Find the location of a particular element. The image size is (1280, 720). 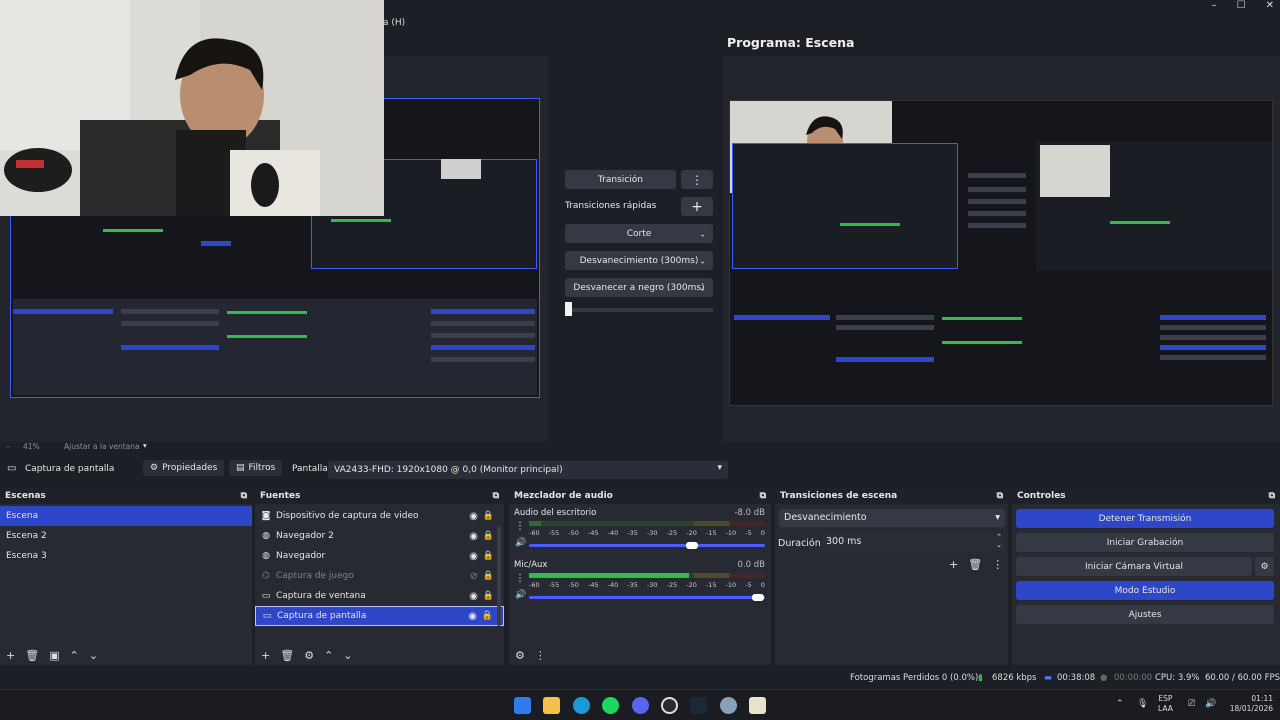

scene-item: Escena 2 is located at coordinates (126, 536).